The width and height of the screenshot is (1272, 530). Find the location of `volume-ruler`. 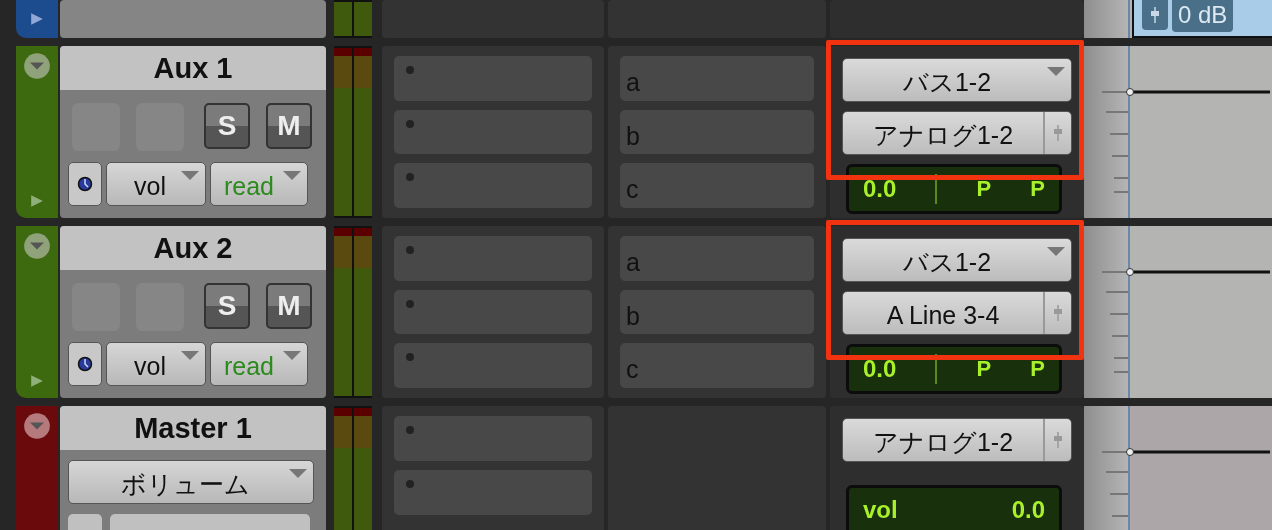

volume-ruler is located at coordinates (1107, 19).